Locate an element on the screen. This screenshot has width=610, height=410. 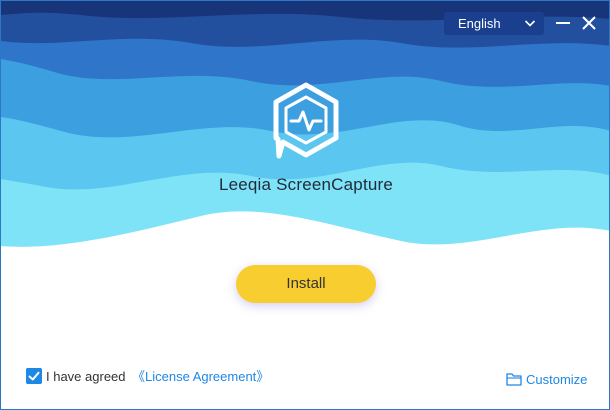
chevron-down-icon is located at coordinates (530, 23).